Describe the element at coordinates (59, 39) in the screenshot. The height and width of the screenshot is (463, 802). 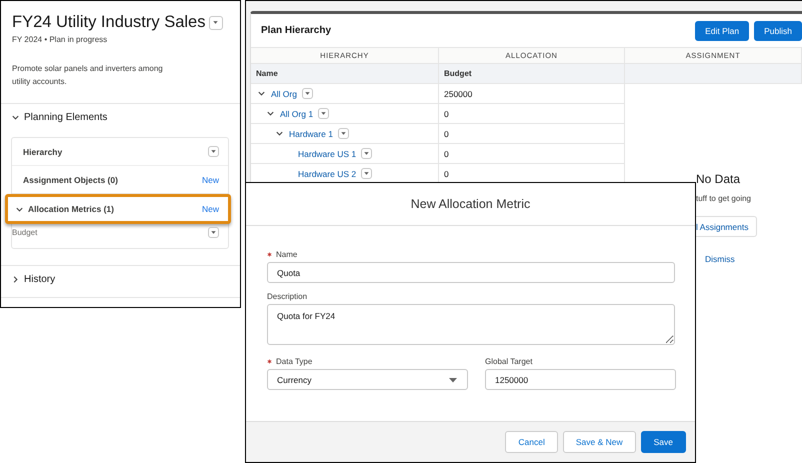
I see `plan-status: FY 2024 • Plan in progress` at that location.